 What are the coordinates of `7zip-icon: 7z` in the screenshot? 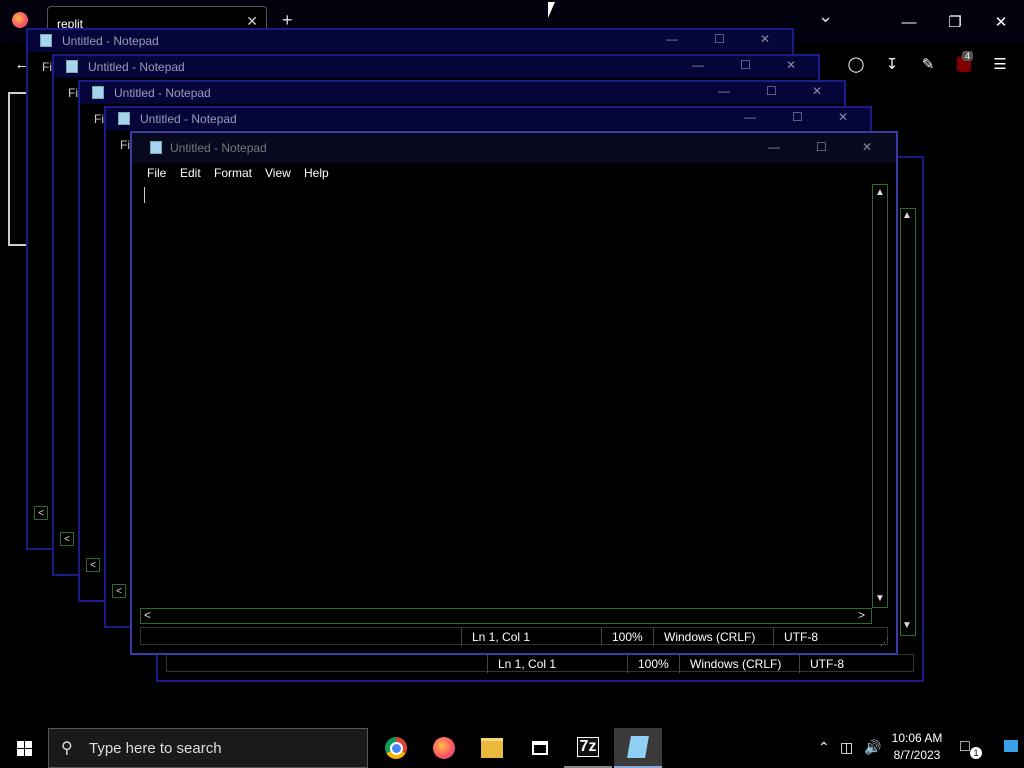 It's located at (588, 748).